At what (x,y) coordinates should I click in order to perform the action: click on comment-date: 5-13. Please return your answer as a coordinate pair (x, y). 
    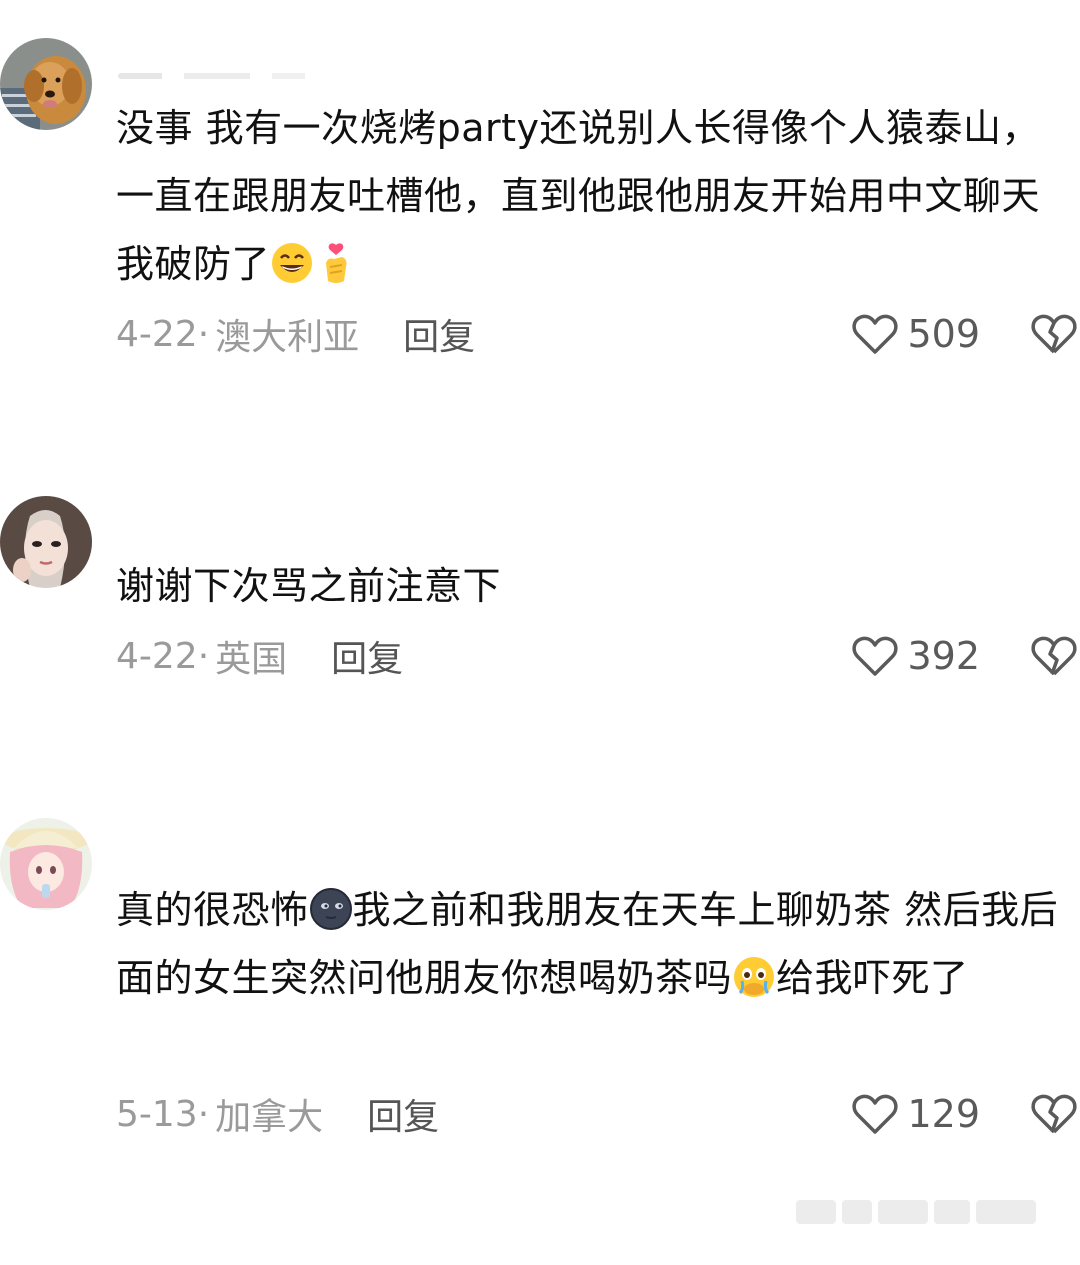
    Looking at the image, I should click on (157, 1114).